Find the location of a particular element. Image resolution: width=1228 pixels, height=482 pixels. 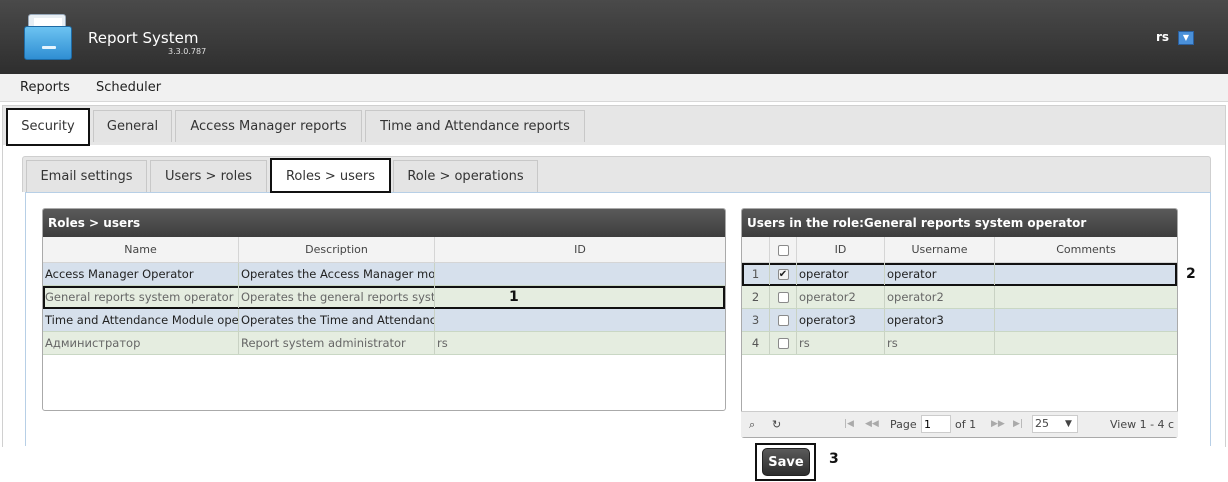

table-row: 4 rs rs is located at coordinates (959, 343).